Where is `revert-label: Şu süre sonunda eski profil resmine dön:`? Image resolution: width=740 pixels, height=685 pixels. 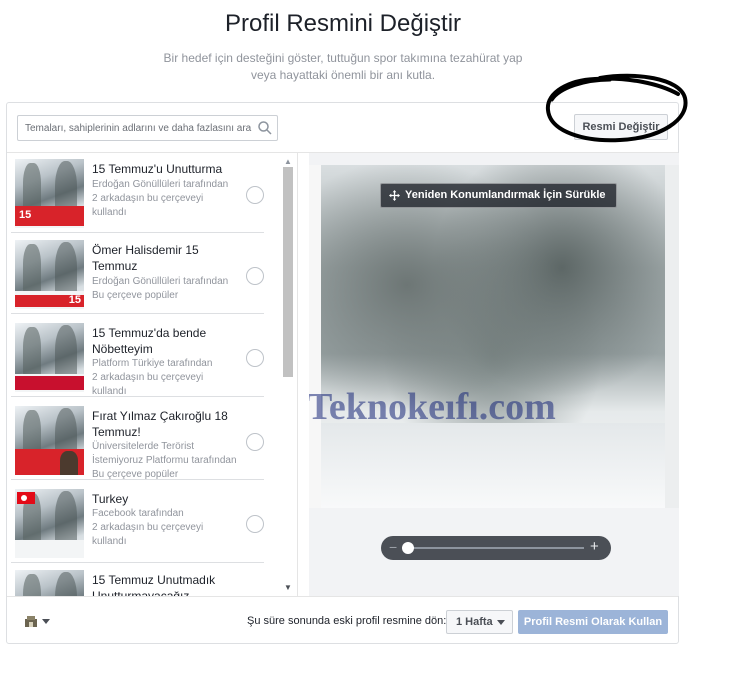
revert-label: Şu süre sonunda eski profil resmine dön: is located at coordinates (347, 621).